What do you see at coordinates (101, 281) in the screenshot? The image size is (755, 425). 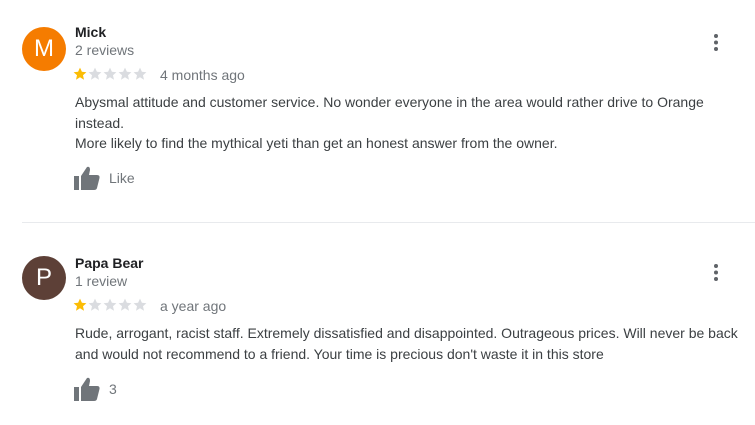 I see `author-review-count: 1 review` at bounding box center [101, 281].